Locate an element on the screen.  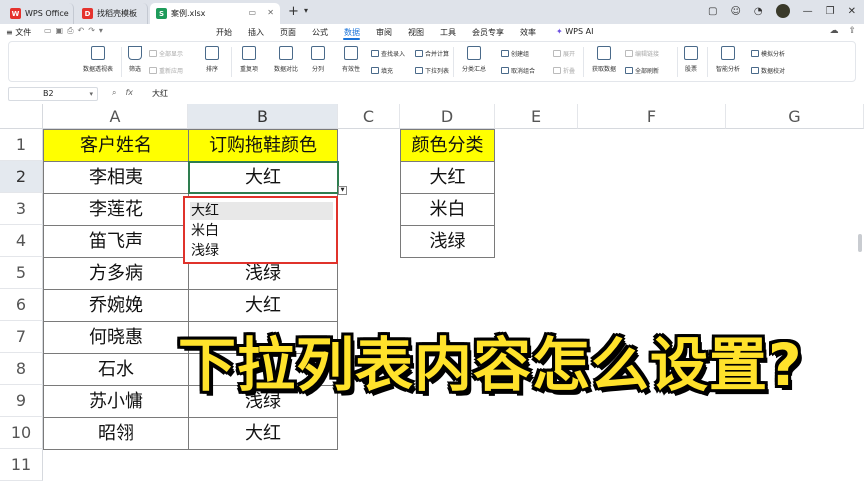
tab-case-xlsx: S 案例.xlsx ▭ ✕ is located at coordinates (215, 13).